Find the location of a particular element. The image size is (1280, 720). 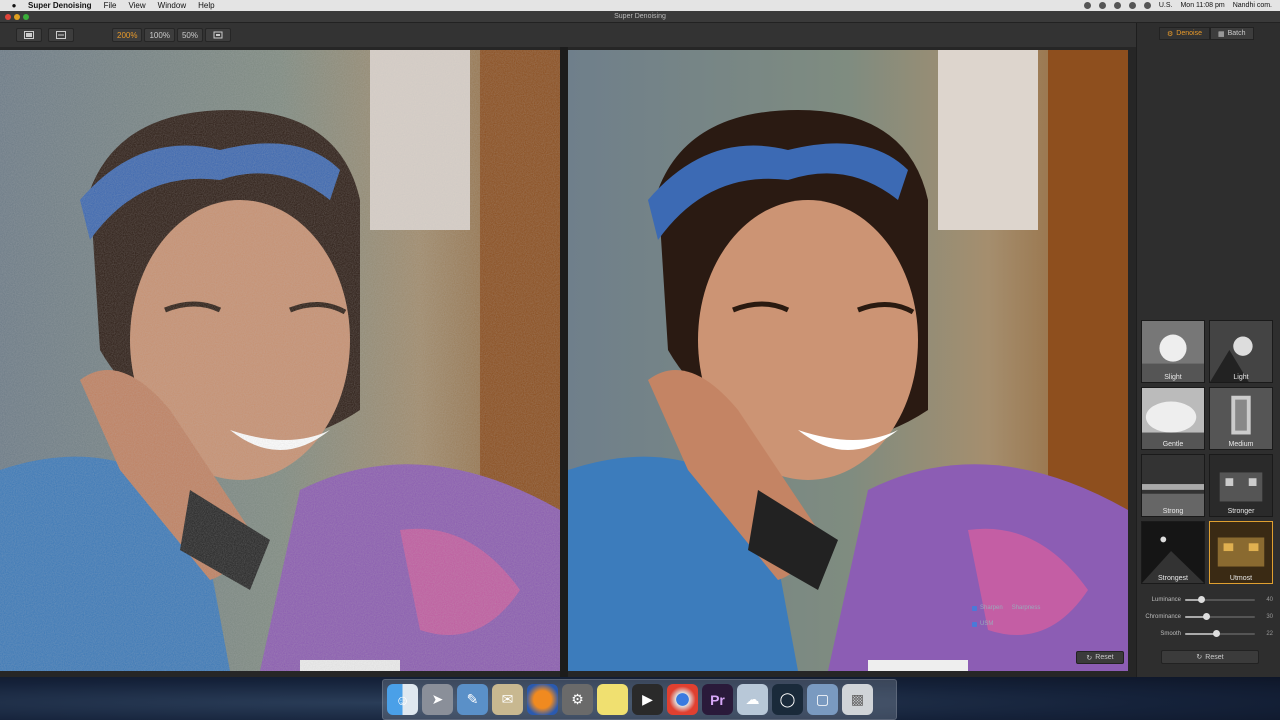

bluetooth-icon is located at coordinates (1102, 5).